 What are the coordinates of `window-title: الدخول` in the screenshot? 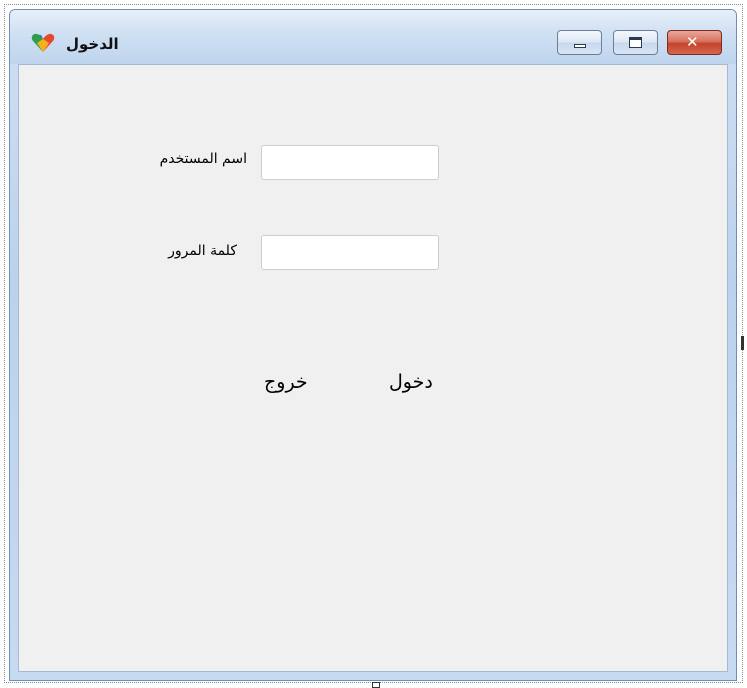 It's located at (92, 44).